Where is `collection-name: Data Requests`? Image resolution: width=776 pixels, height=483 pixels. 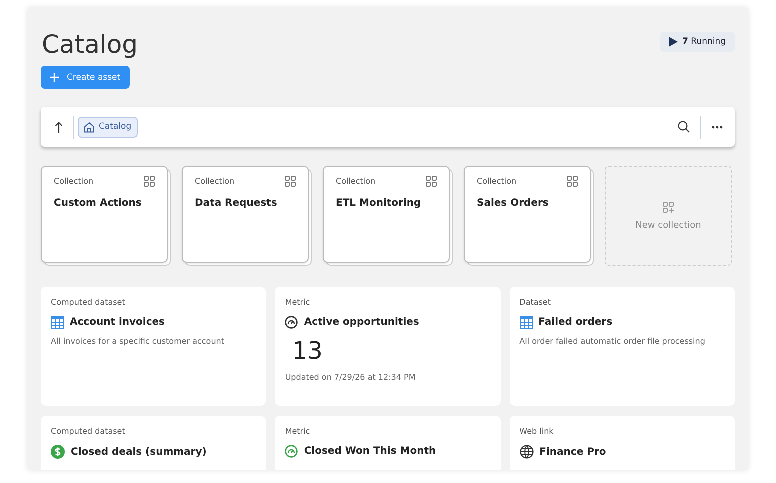
collection-name: Data Requests is located at coordinates (236, 203).